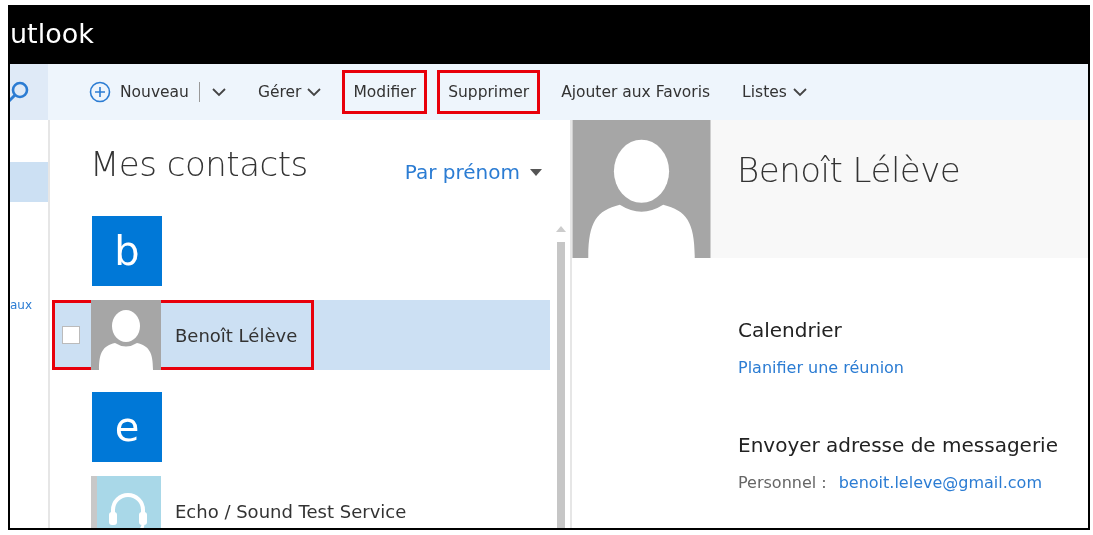 The image size is (1093, 535). What do you see at coordinates (561, 229) in the screenshot?
I see `scroll-up-icon` at bounding box center [561, 229].